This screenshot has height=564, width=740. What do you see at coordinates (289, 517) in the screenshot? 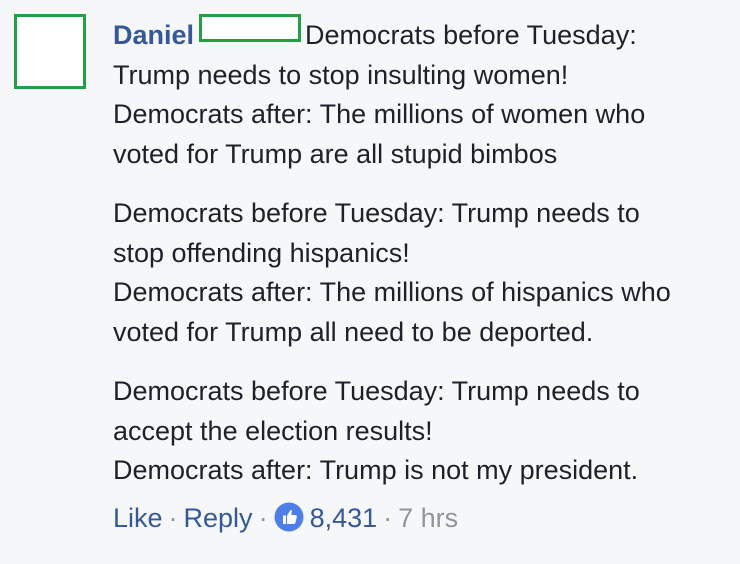
I see `like-thumbs-up-icon` at bounding box center [289, 517].